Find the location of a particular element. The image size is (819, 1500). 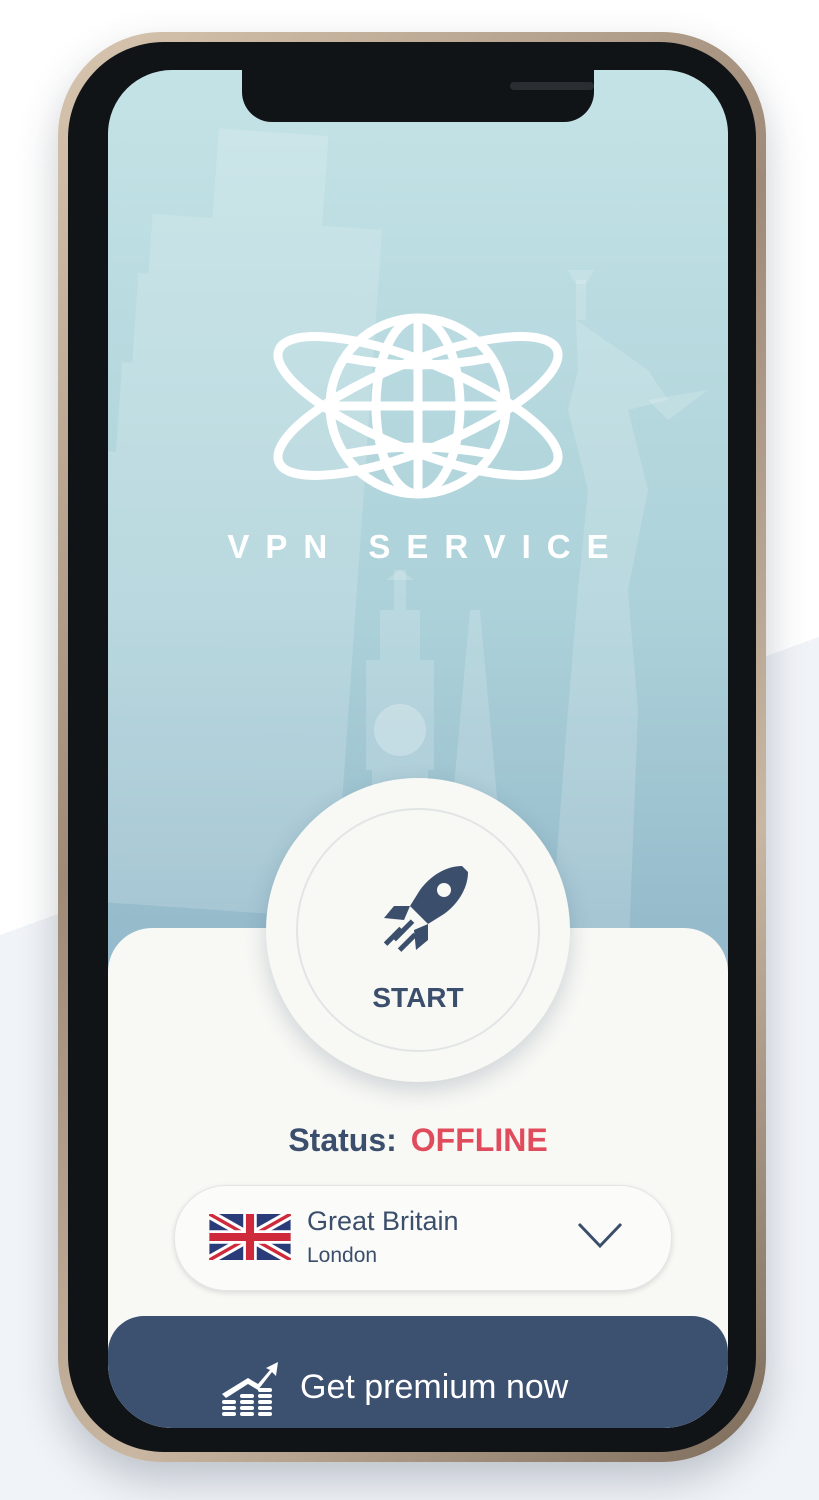

status-label: Status: is located at coordinates (342, 1140).